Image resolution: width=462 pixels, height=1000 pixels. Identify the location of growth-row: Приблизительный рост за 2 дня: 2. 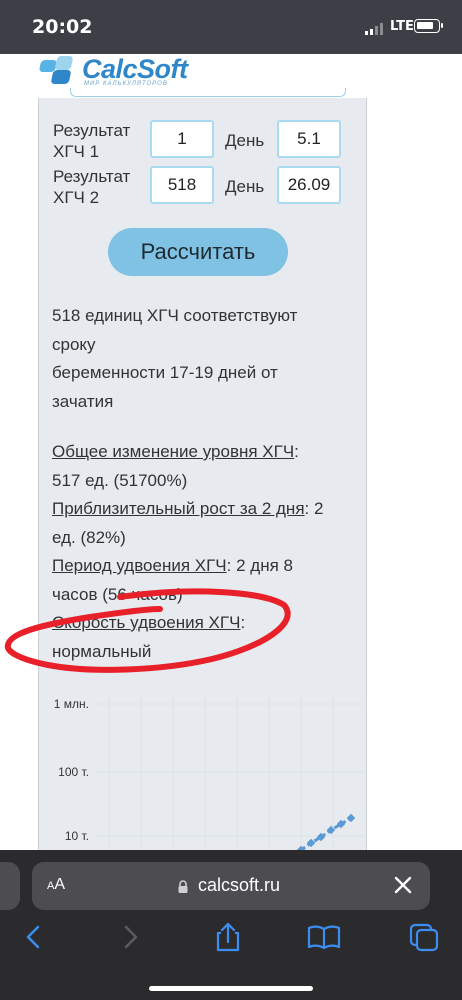
(188, 508).